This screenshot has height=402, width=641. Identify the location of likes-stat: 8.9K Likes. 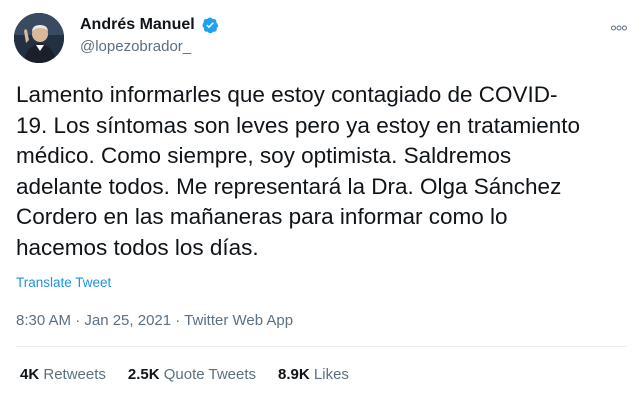
(313, 374).